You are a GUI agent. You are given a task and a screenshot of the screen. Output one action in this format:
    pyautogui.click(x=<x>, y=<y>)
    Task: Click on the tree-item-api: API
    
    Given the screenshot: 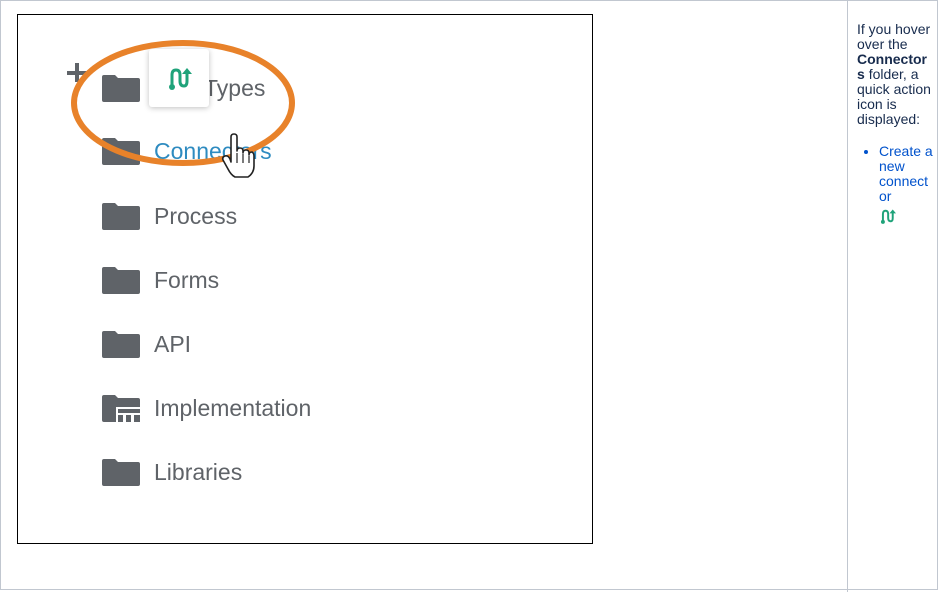 What is the action you would take?
    pyautogui.click(x=146, y=344)
    